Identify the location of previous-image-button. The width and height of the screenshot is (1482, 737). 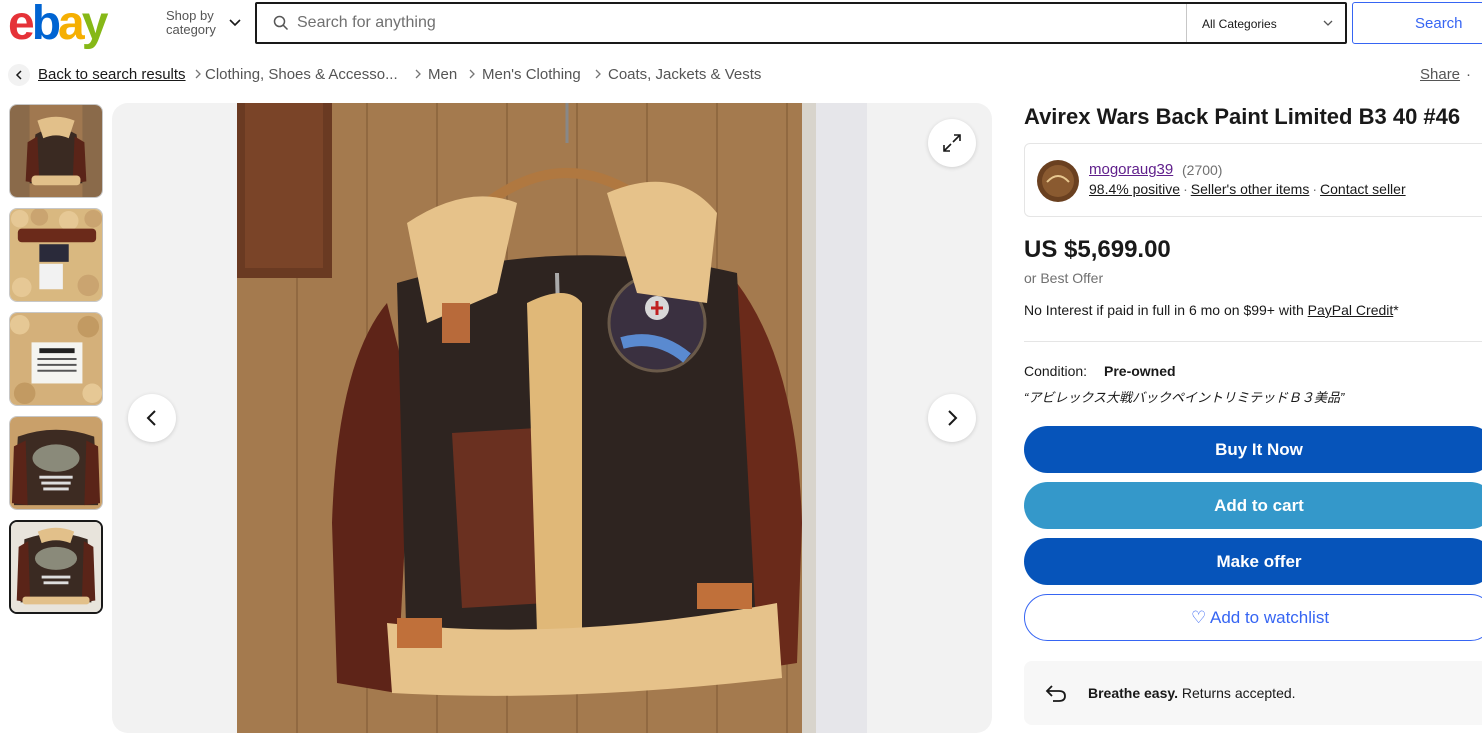
(152, 418).